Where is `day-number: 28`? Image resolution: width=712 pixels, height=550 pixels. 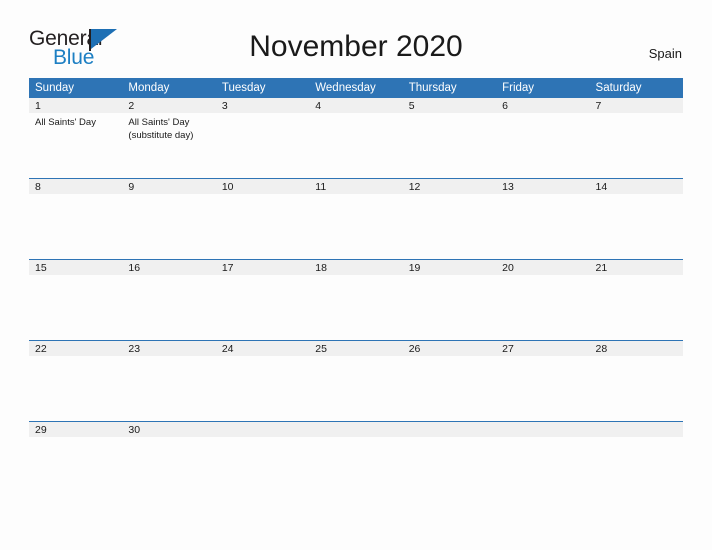 day-number: 28 is located at coordinates (636, 348).